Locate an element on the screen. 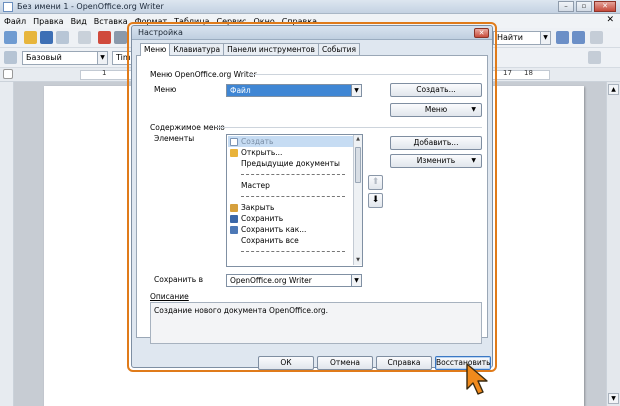  window-controls: – ▫ ✕ is located at coordinates (587, 6).